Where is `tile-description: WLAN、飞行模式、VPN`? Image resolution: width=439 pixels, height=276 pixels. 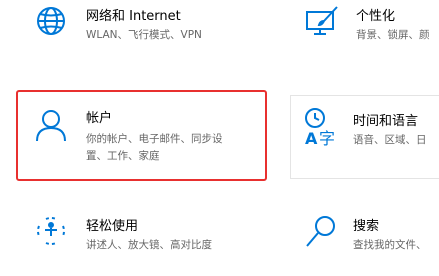 tile-description: WLAN、飞行模式、VPN is located at coordinates (144, 35).